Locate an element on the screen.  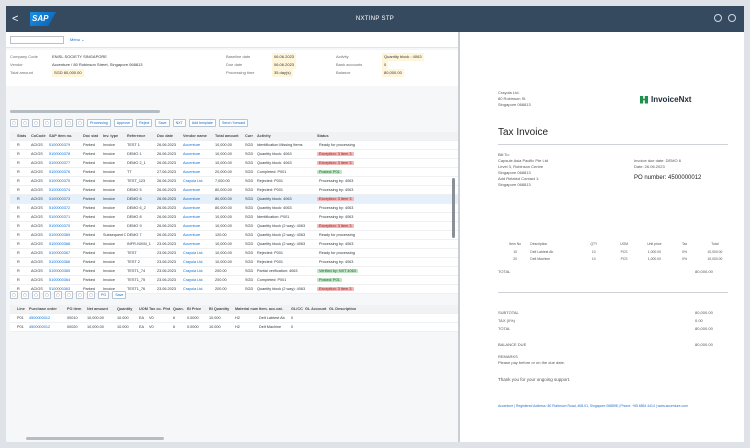
column-header: Reference is located at coordinates (141, 136).